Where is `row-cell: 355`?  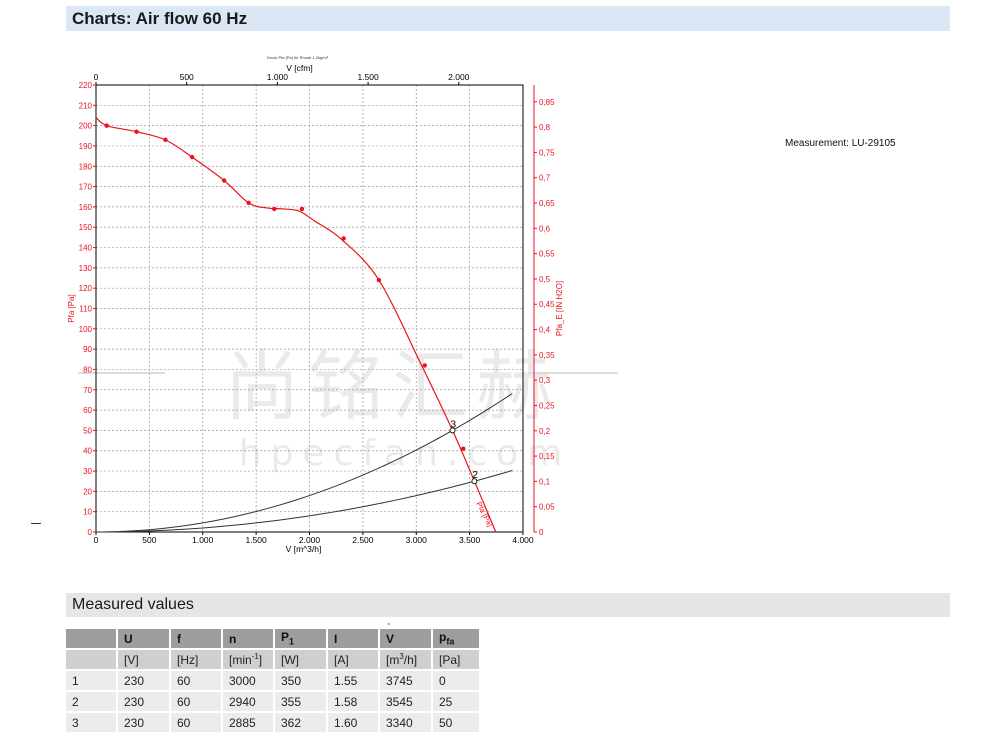
row-cell: 355 is located at coordinates (301, 702).